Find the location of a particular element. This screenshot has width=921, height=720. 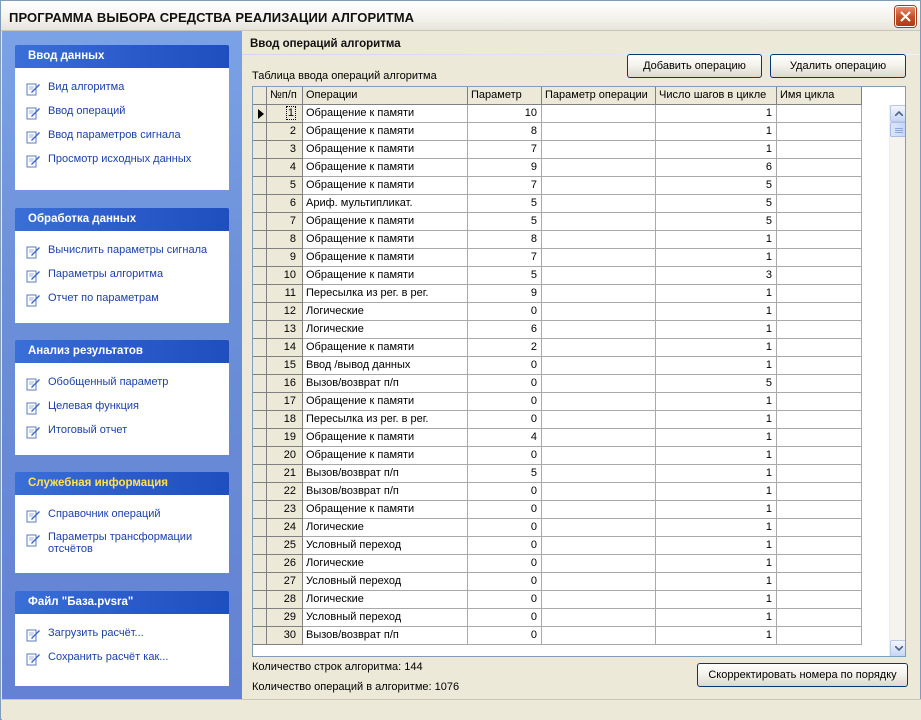

table-row: 4 Обращение к памяти 9 6 is located at coordinates (571, 168).